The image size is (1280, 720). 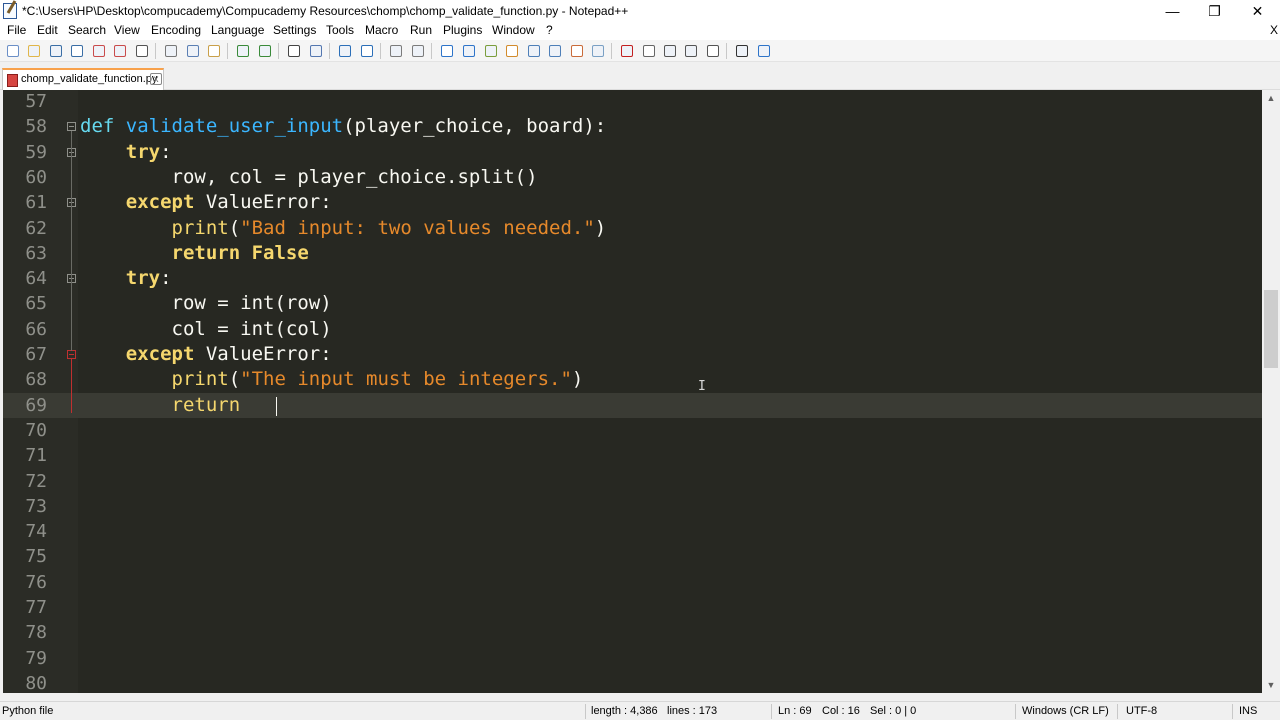 I want to click on run-macro-multiple-icon, so click(x=691, y=51).